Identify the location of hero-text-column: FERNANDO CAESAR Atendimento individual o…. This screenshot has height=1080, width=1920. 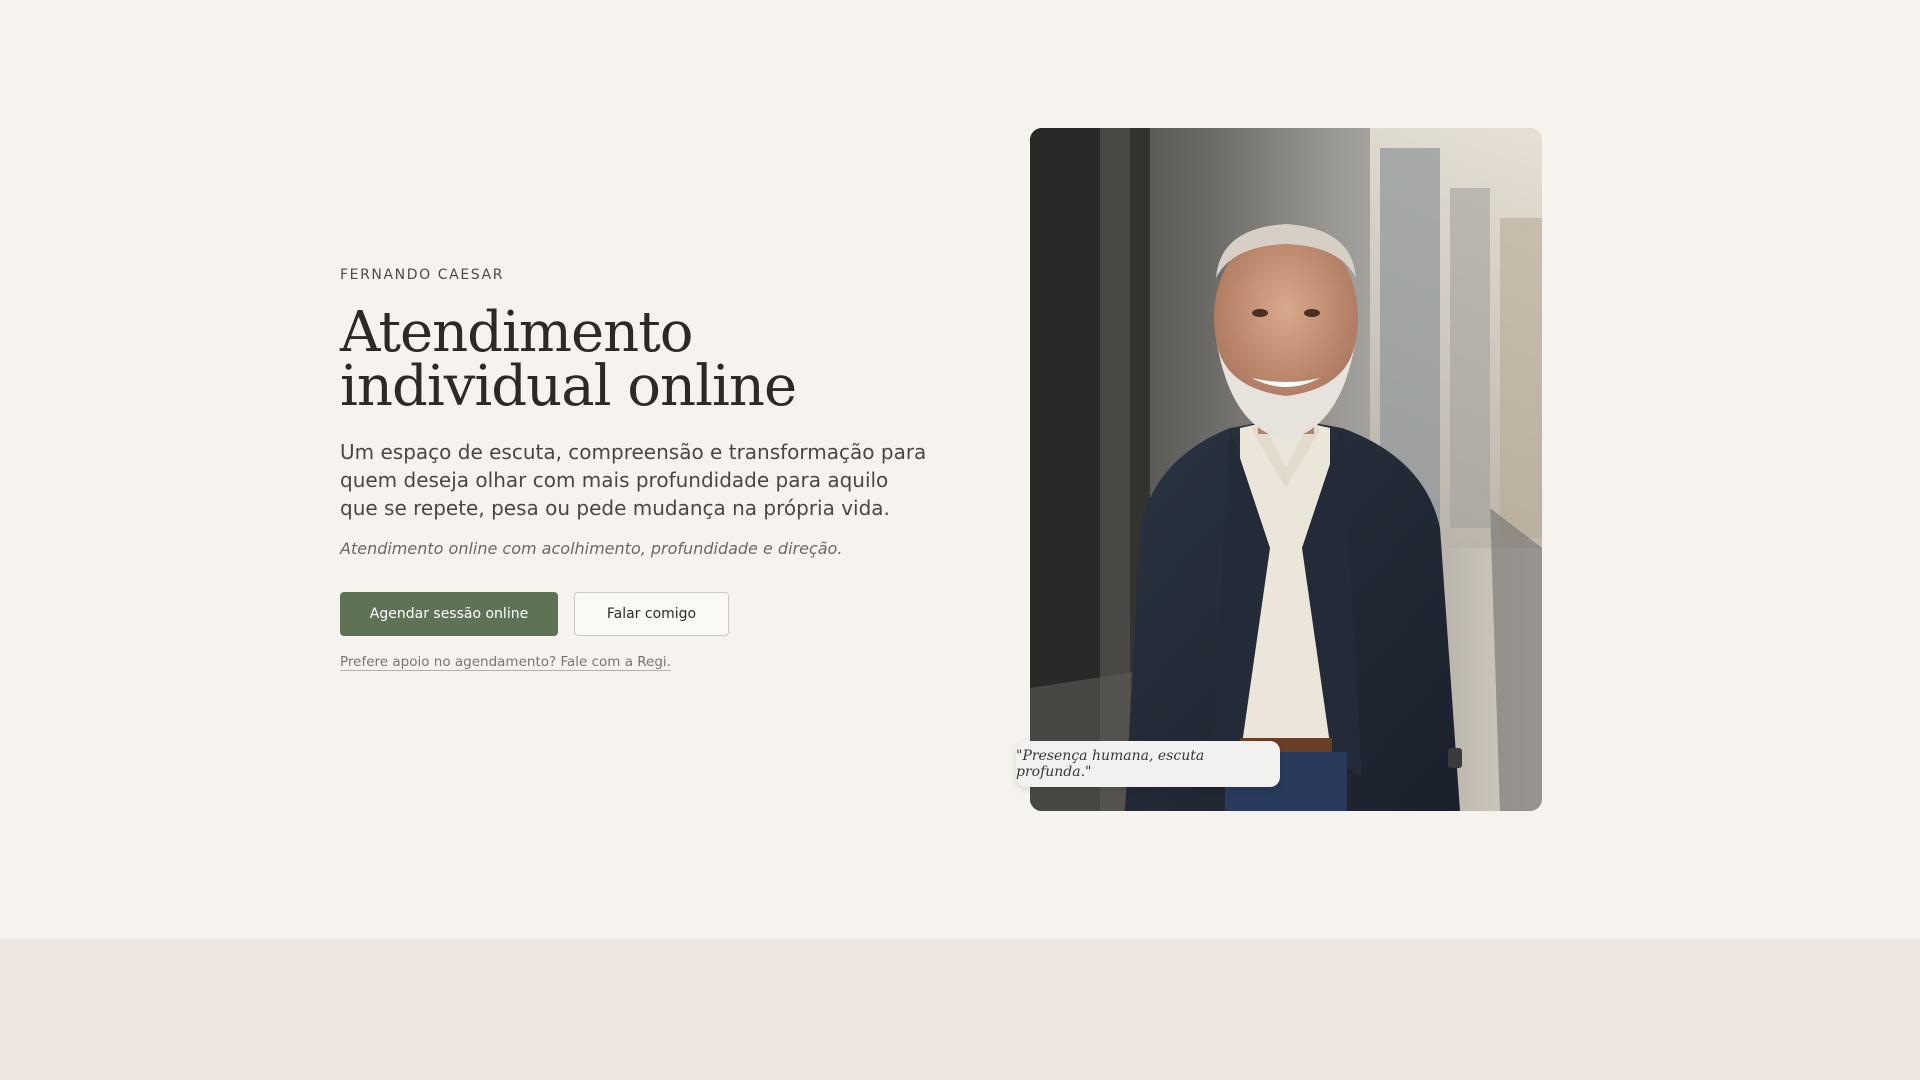
(640, 468).